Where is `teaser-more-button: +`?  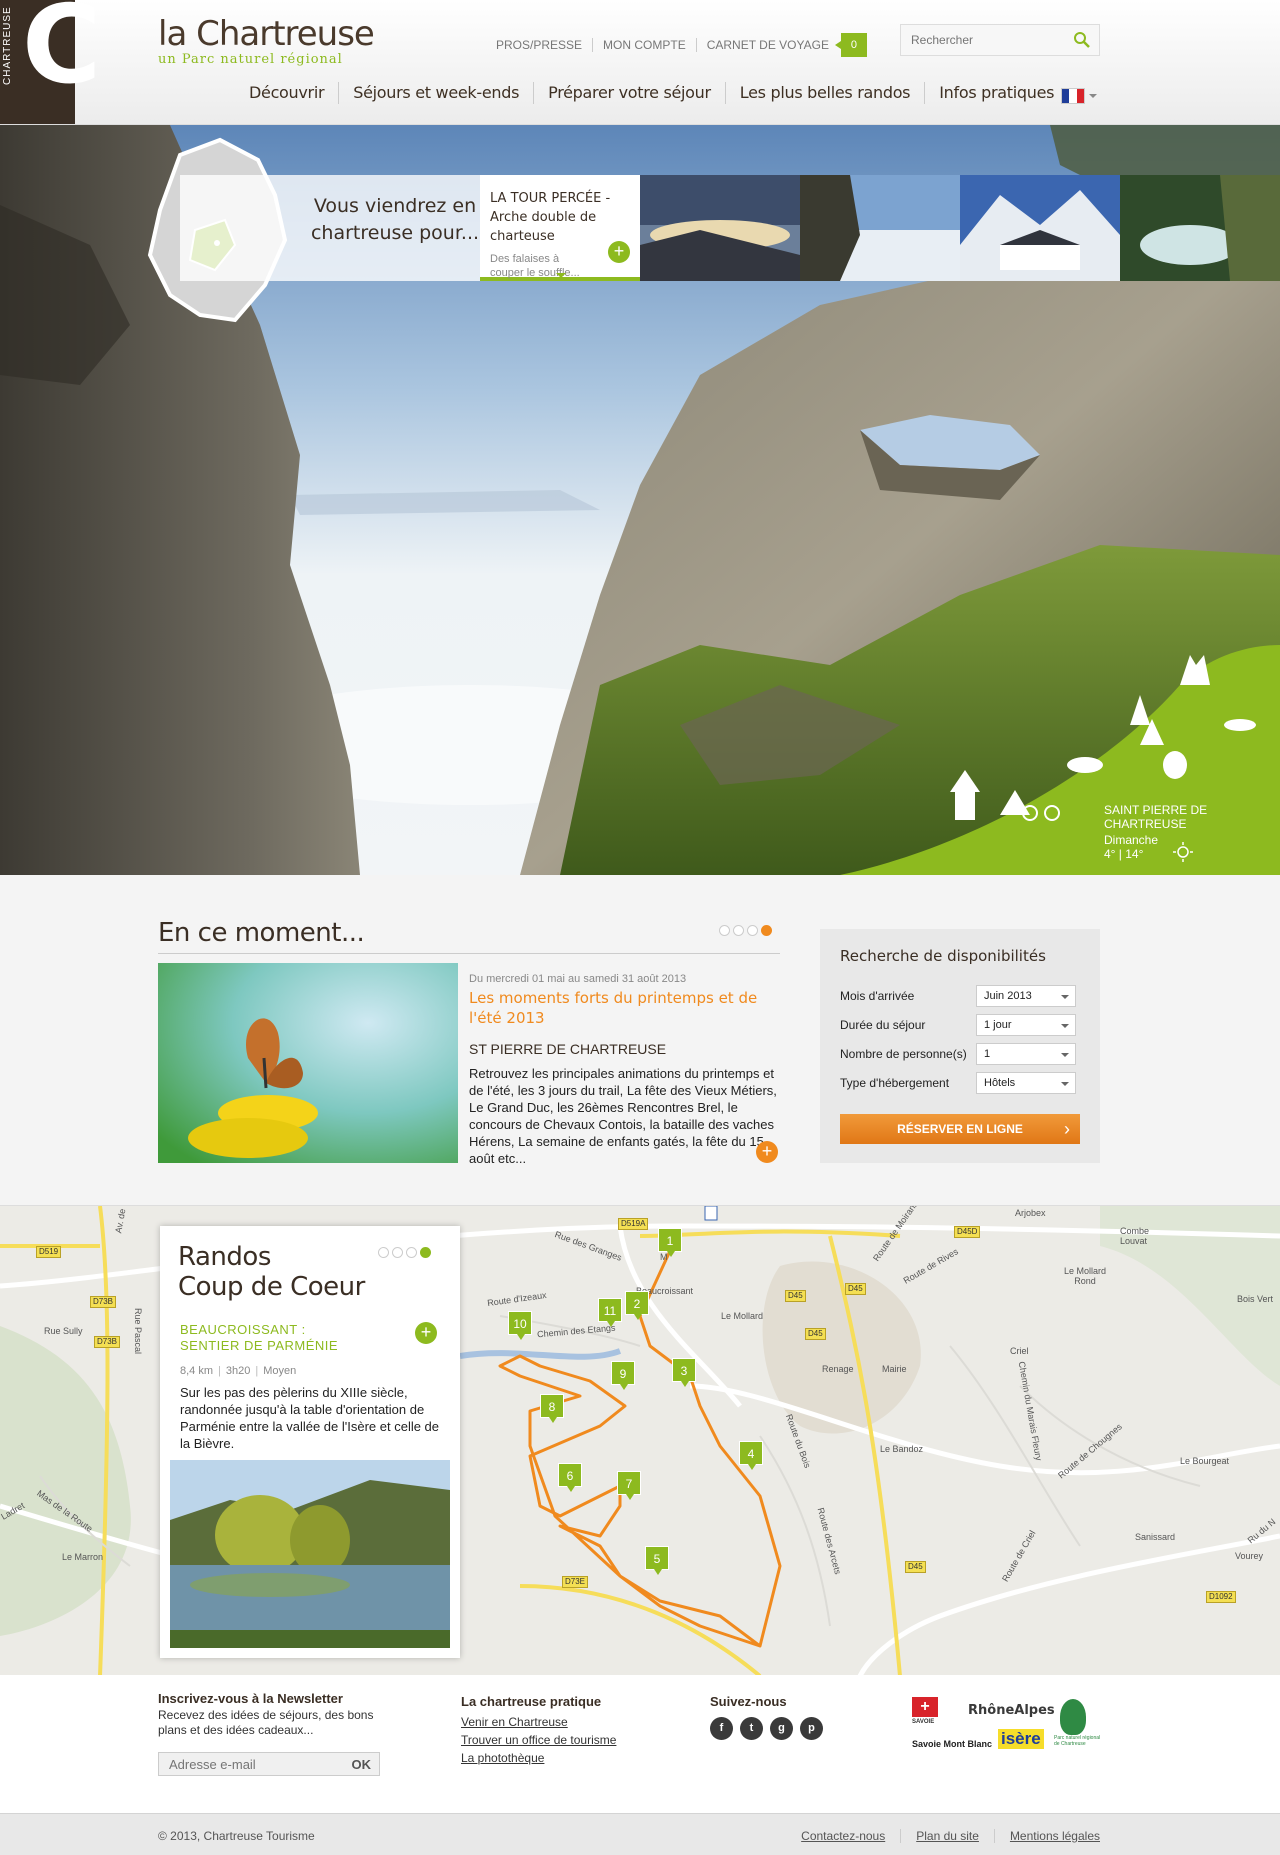 teaser-more-button: + is located at coordinates (619, 252).